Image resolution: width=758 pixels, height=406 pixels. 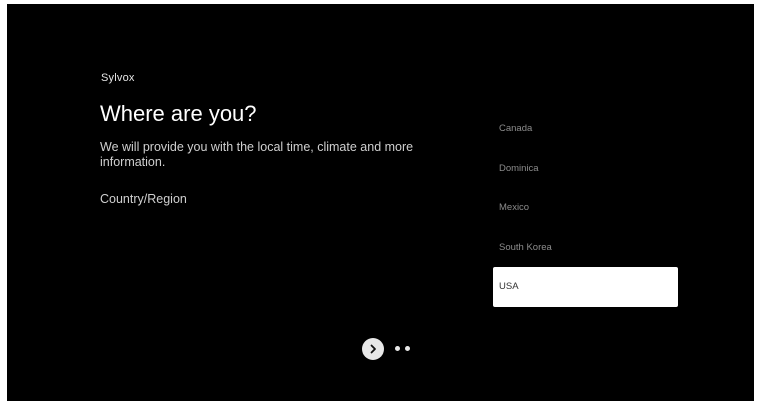 I want to click on pagination-dots, so click(x=402, y=348).